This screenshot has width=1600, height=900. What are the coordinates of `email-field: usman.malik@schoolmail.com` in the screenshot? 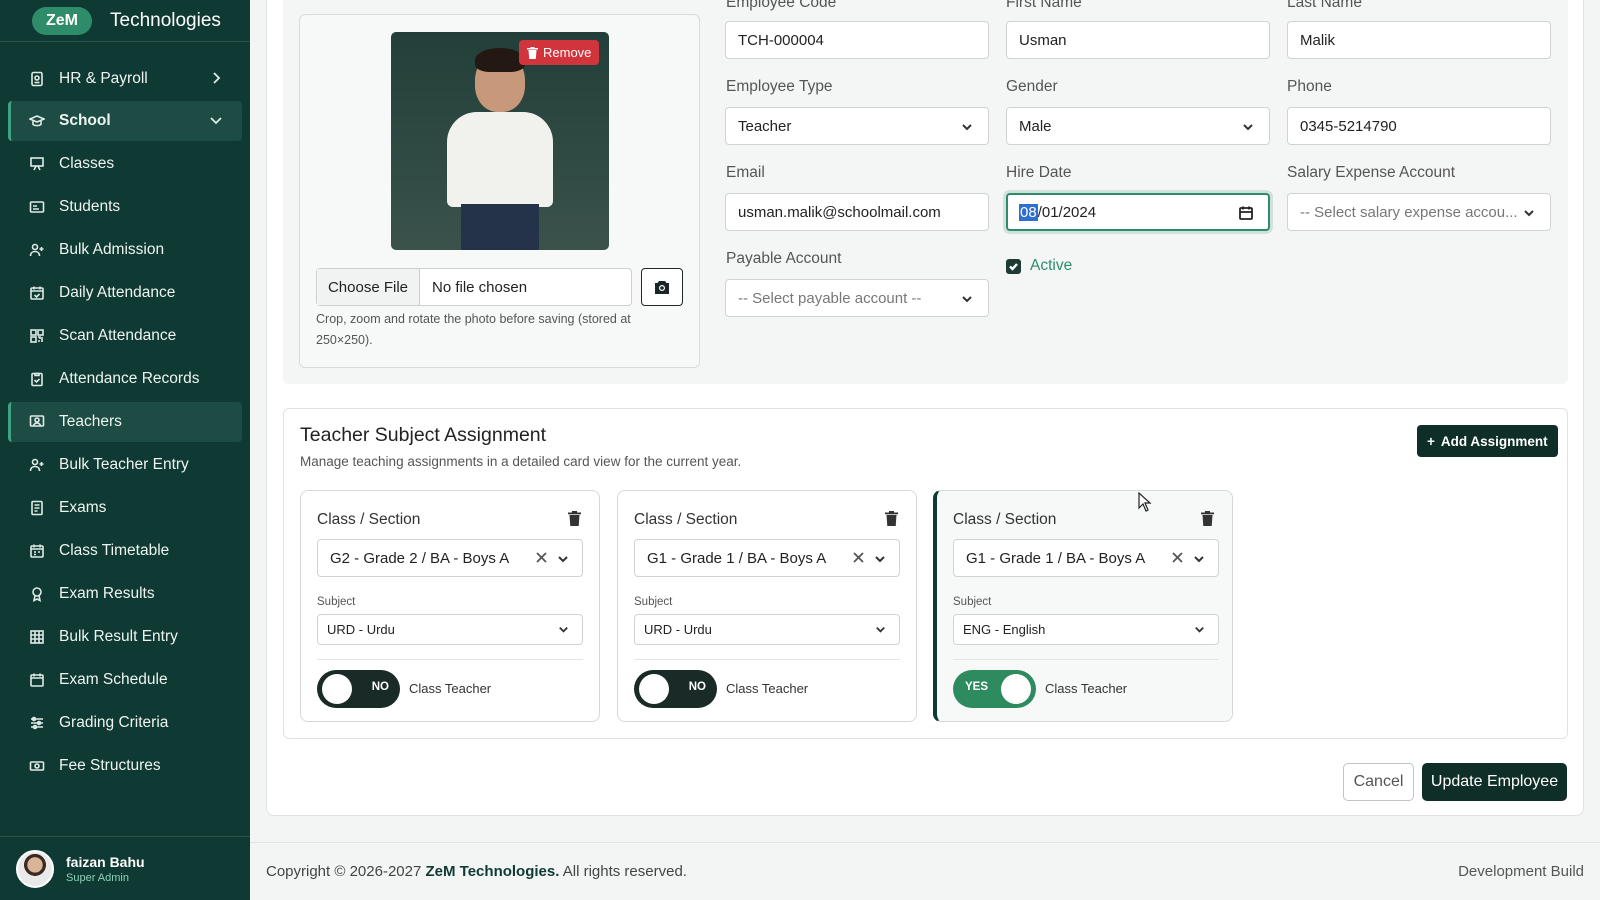 It's located at (857, 212).